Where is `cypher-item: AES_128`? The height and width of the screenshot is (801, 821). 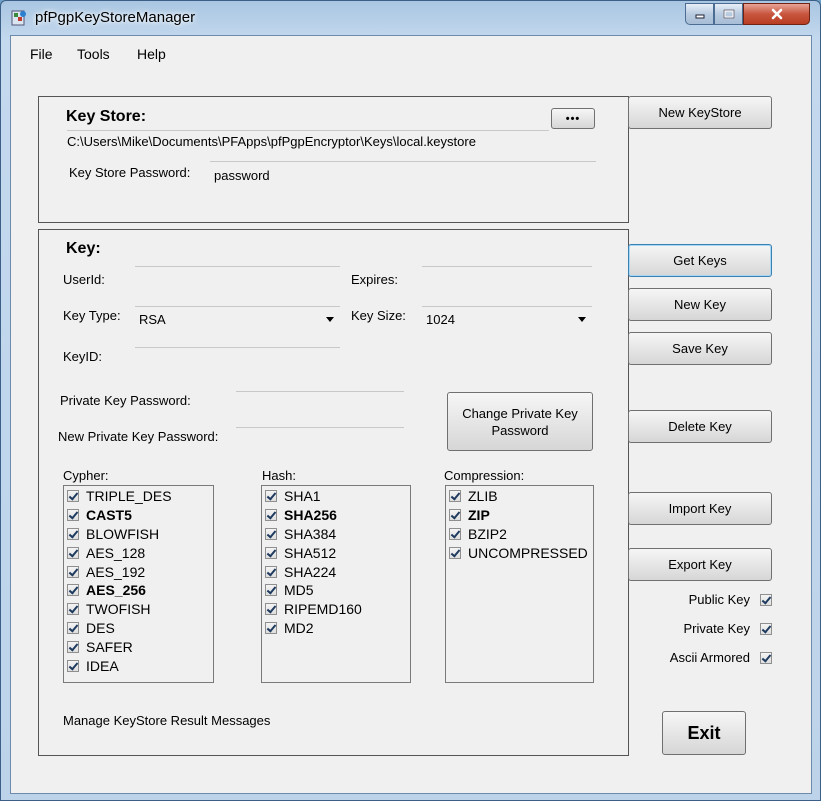 cypher-item: AES_128 is located at coordinates (138, 552).